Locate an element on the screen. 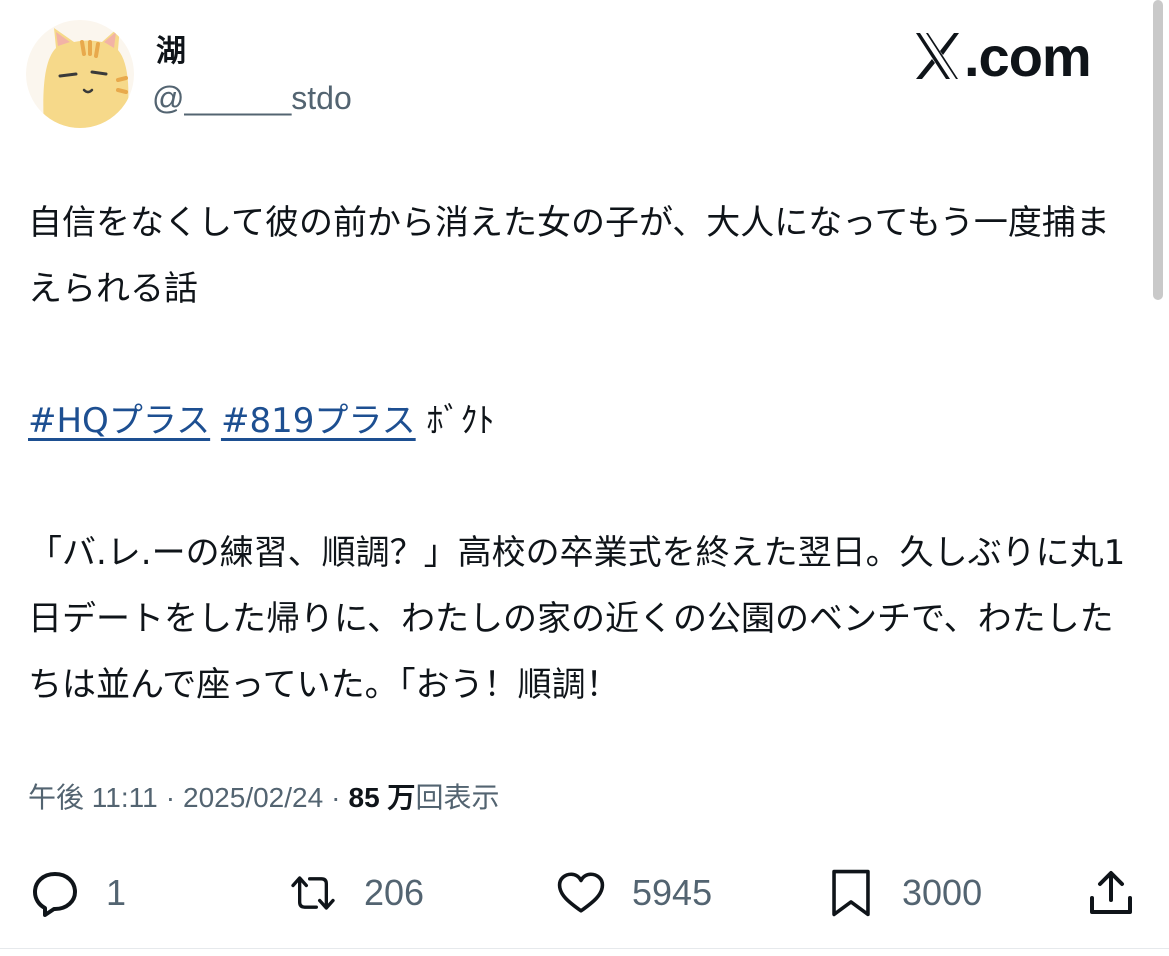  post-text: 自信をなくして彼の前から消えた女の子が、大人になってもう一度捕まえられる話 is located at coordinates (569, 256).